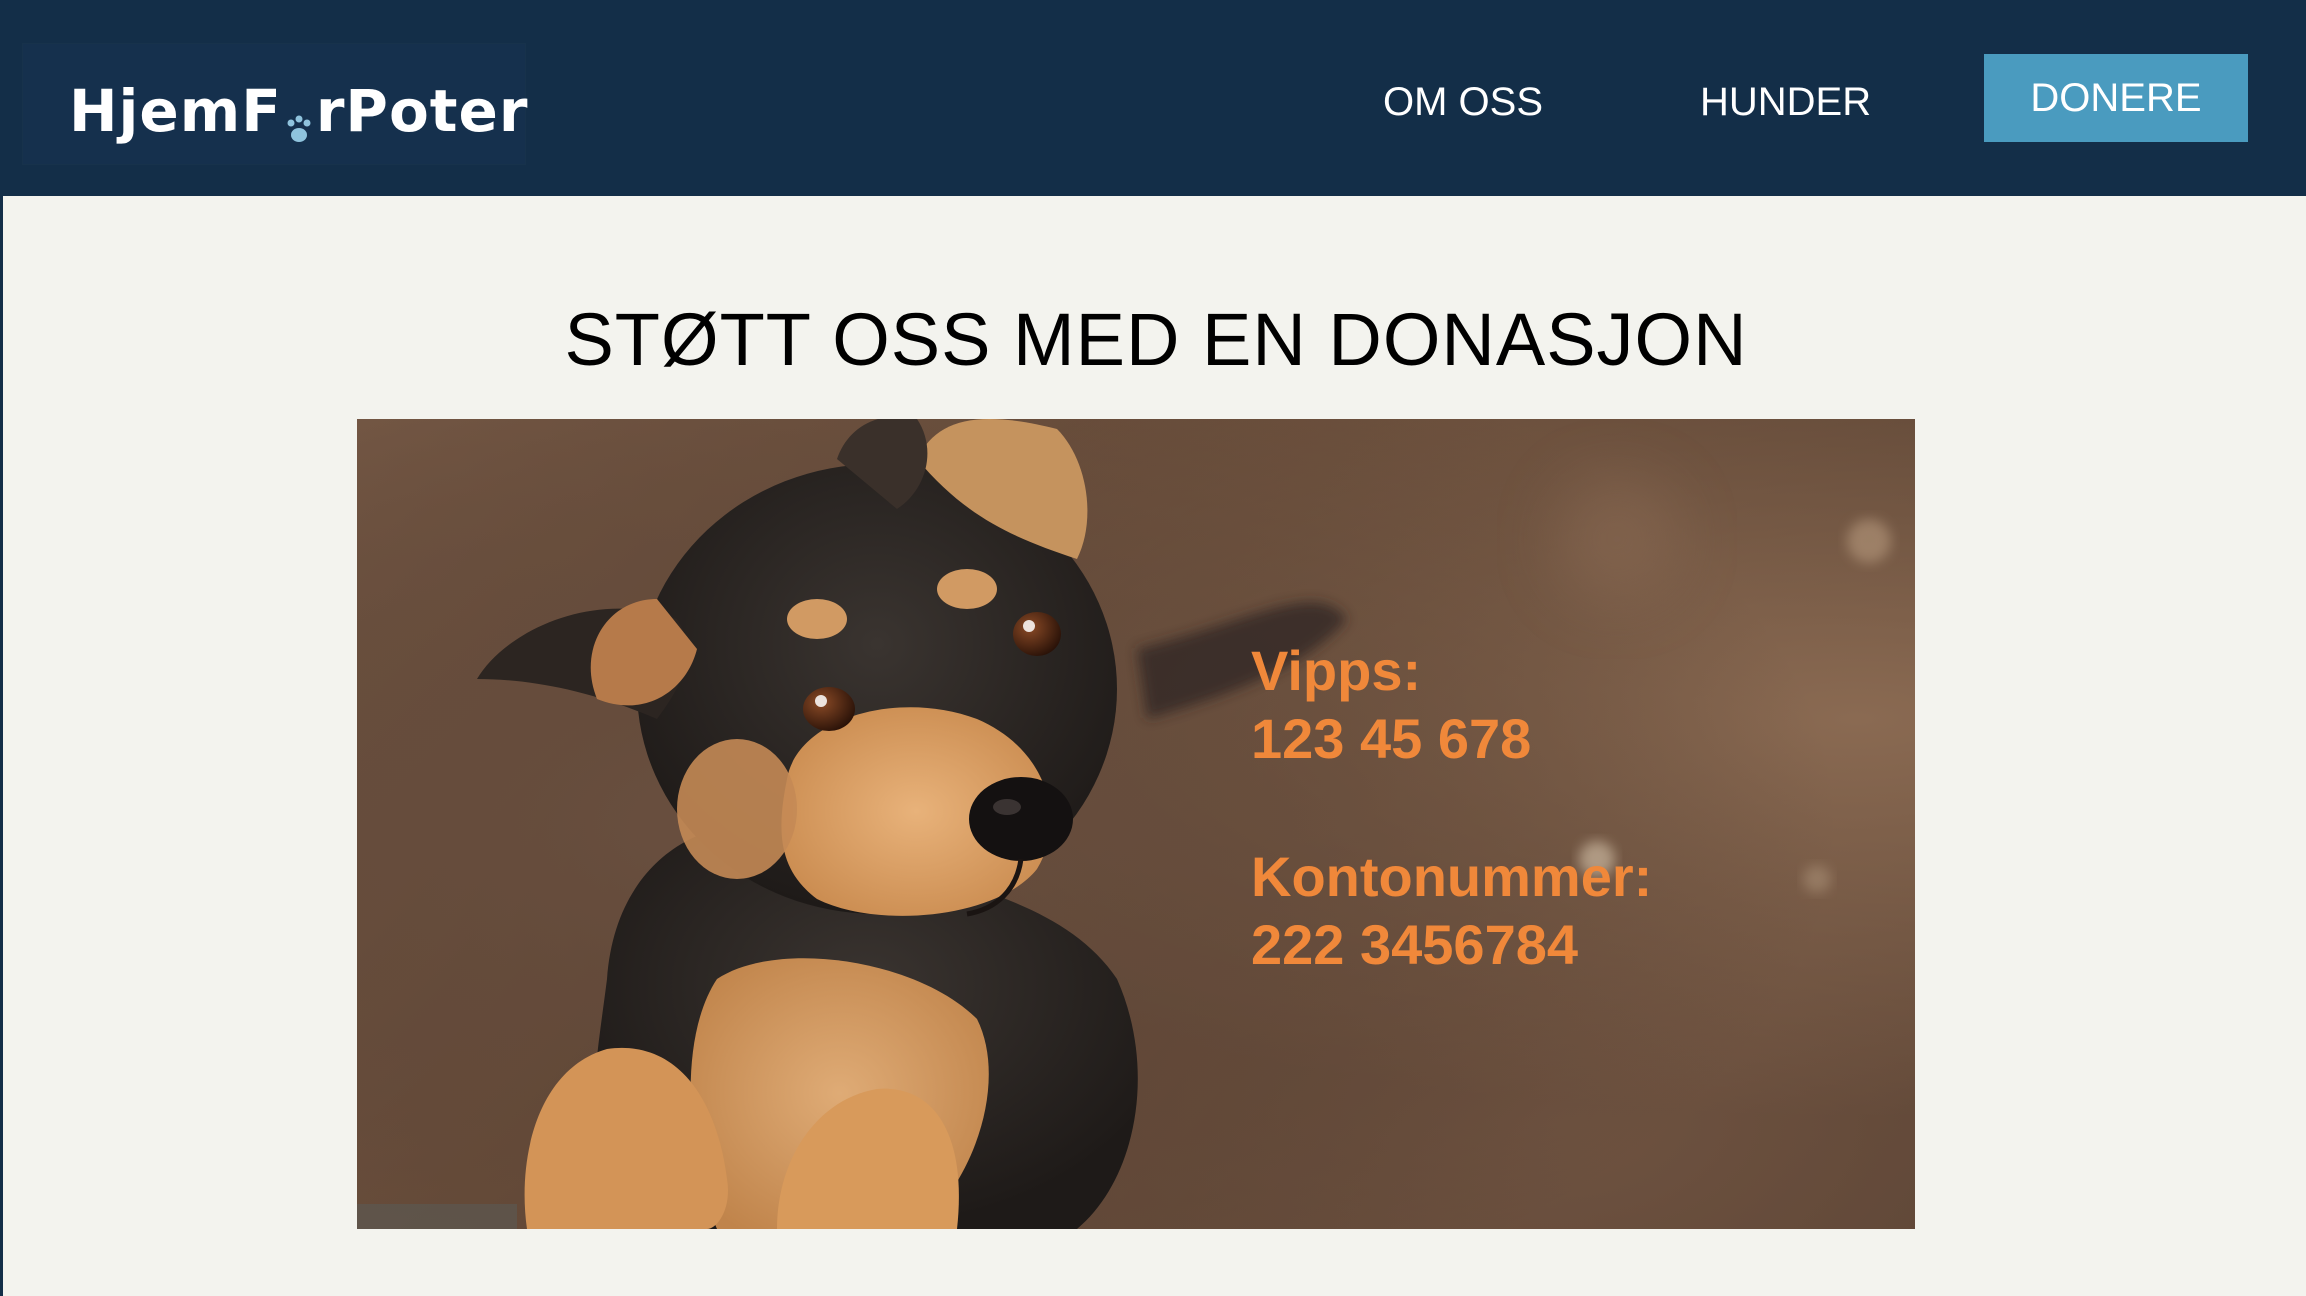 The image size is (2306, 1296). Describe the element at coordinates (175, 111) in the screenshot. I see `logo-text-start: HjemF` at that location.